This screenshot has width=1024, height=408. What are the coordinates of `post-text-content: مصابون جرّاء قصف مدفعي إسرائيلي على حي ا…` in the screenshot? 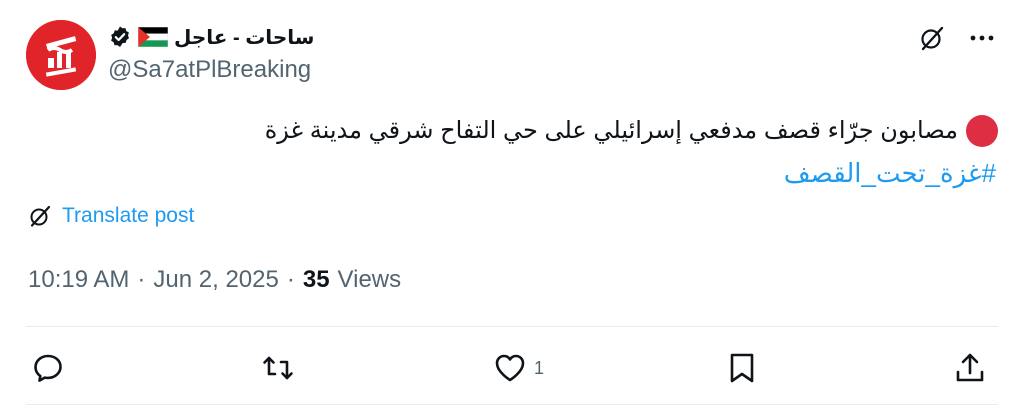 It's located at (611, 130).